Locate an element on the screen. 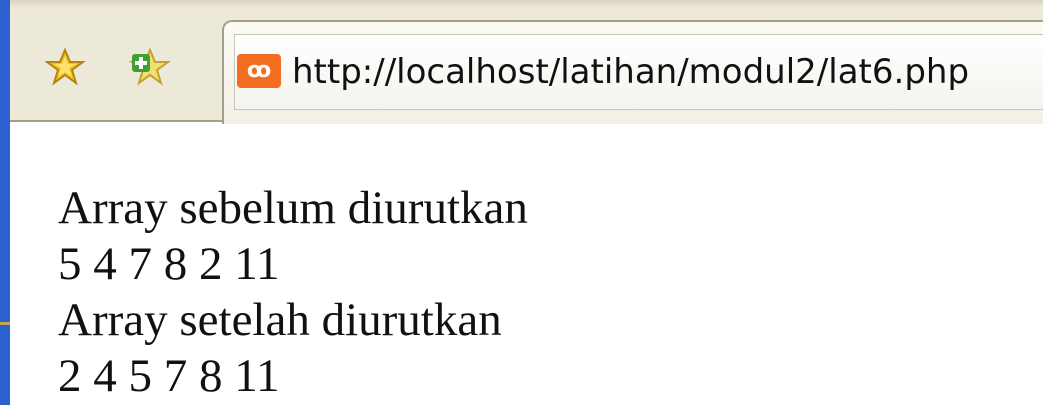  array-before-values: 5 4 7 8 2 11 is located at coordinates (169, 264).